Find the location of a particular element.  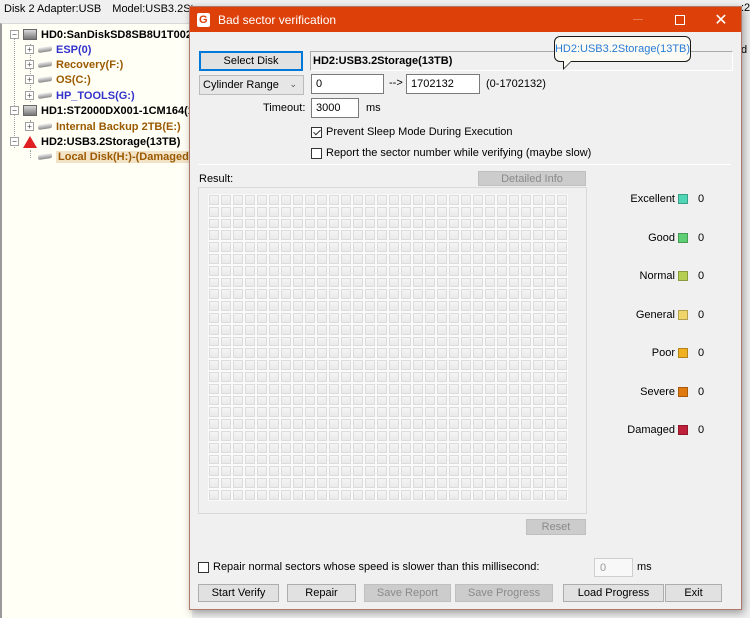

load-progress-button: Load Progress is located at coordinates (613, 593).